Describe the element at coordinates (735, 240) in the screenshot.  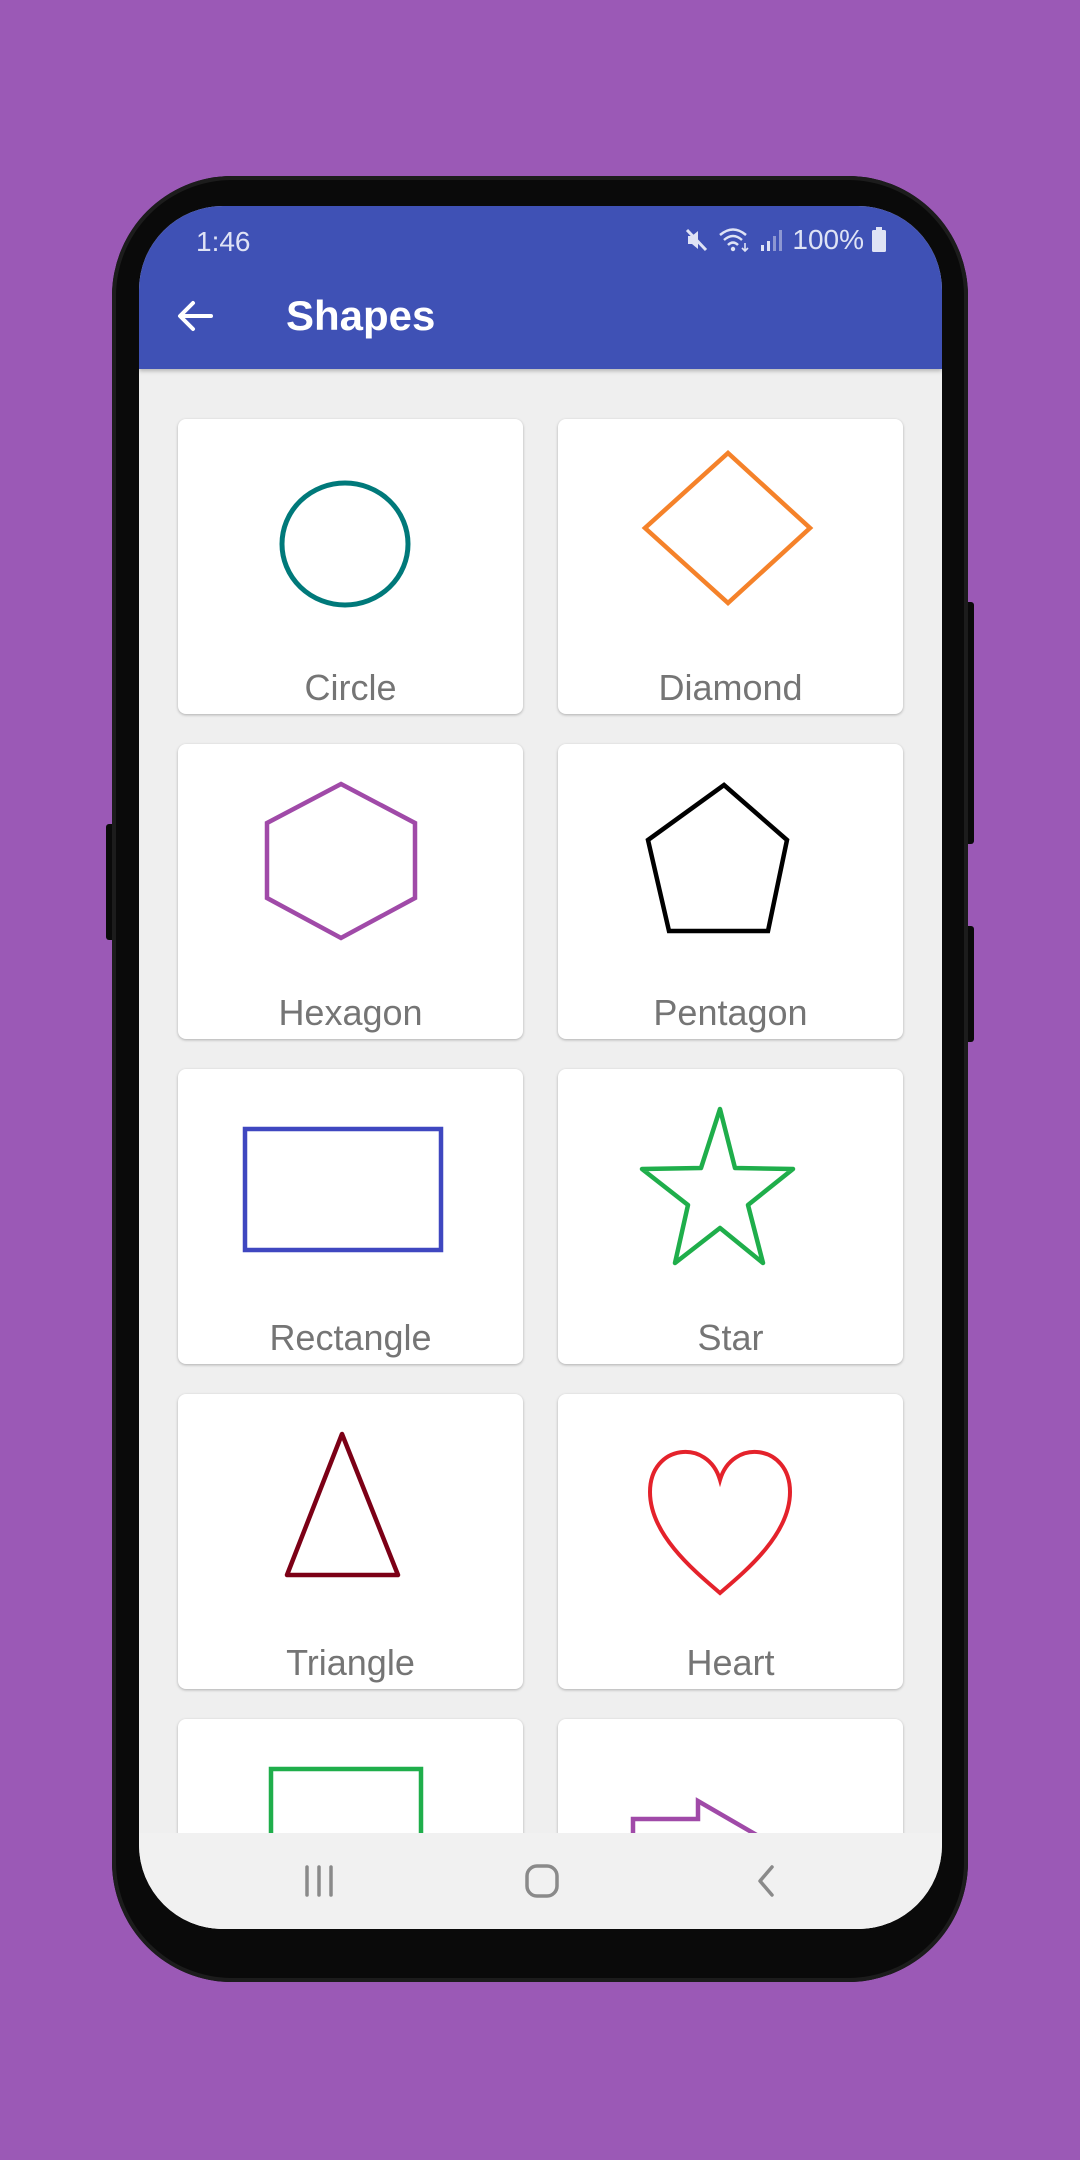
I see `wifi-icon` at that location.